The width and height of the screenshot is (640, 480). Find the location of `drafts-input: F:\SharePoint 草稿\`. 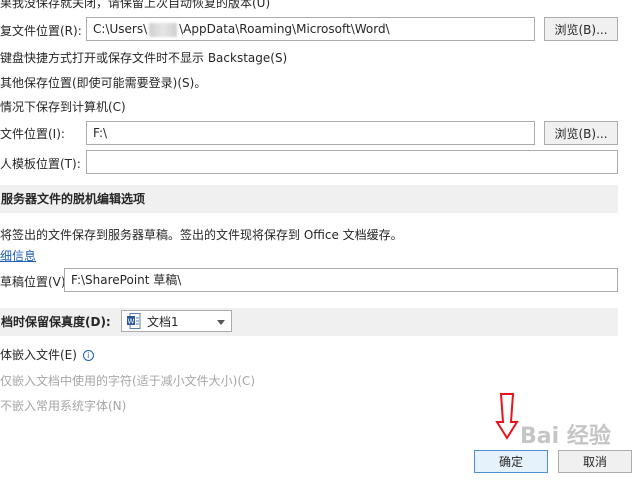

drafts-input: F:\SharePoint 草稿\ is located at coordinates (341, 280).